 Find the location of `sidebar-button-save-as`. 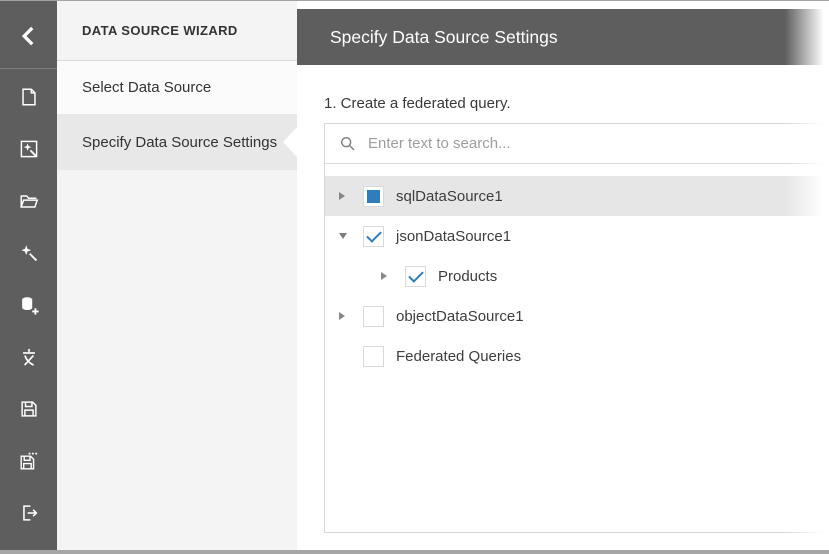

sidebar-button-save-as is located at coordinates (28, 461).